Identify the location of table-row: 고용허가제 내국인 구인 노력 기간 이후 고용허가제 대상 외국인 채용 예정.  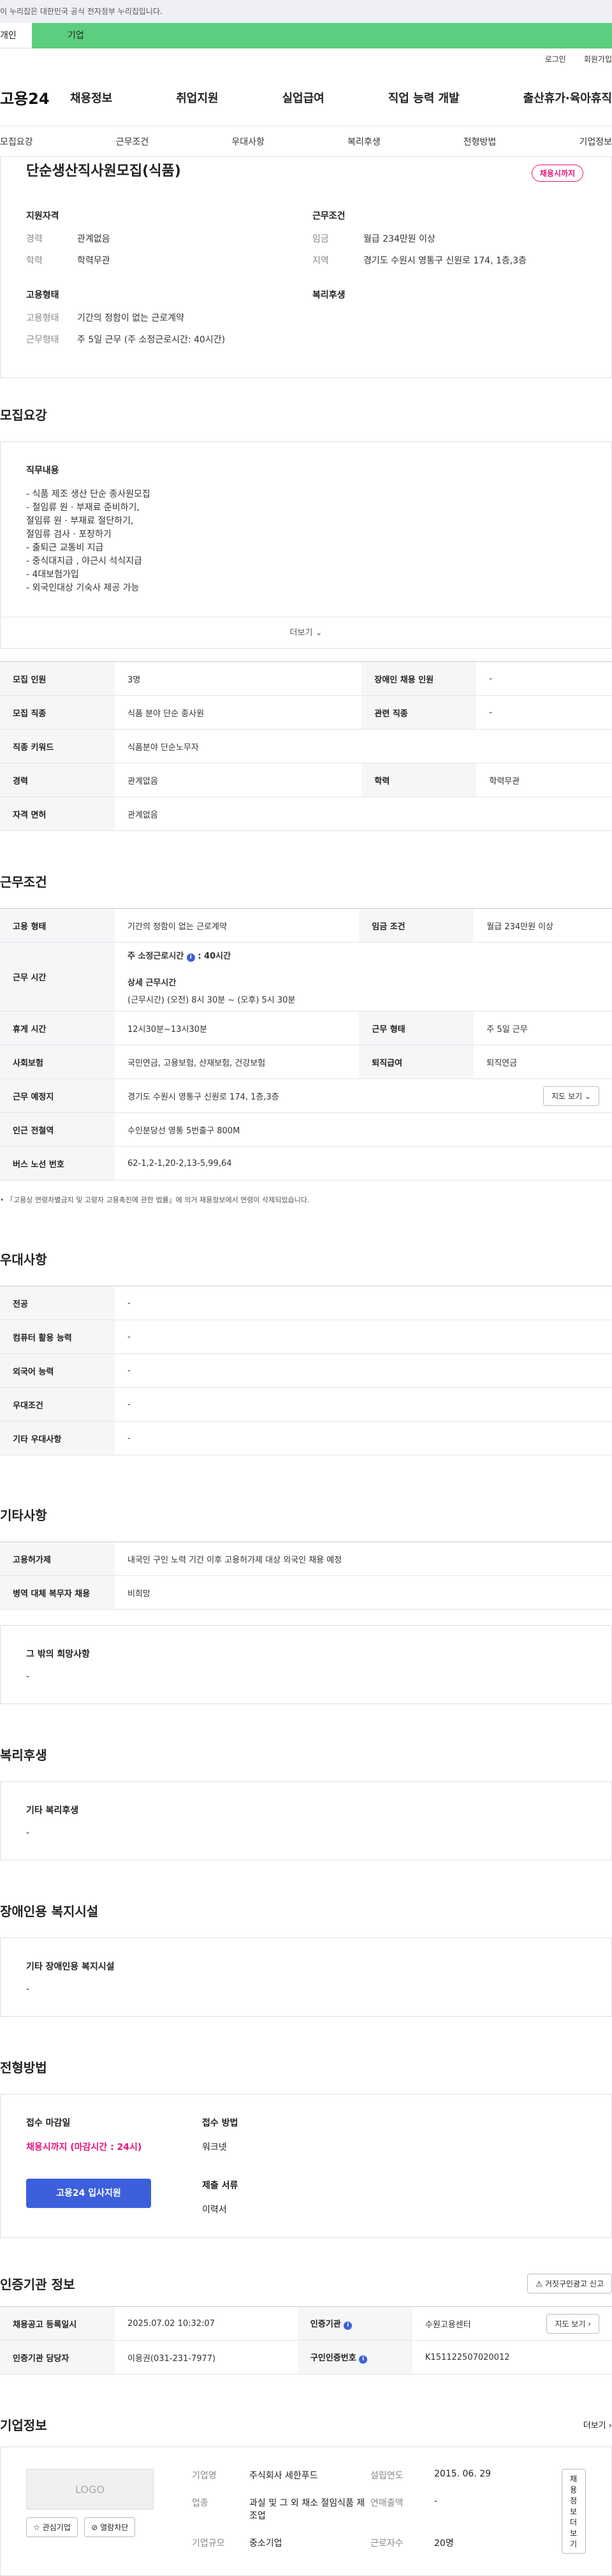
(306, 1559).